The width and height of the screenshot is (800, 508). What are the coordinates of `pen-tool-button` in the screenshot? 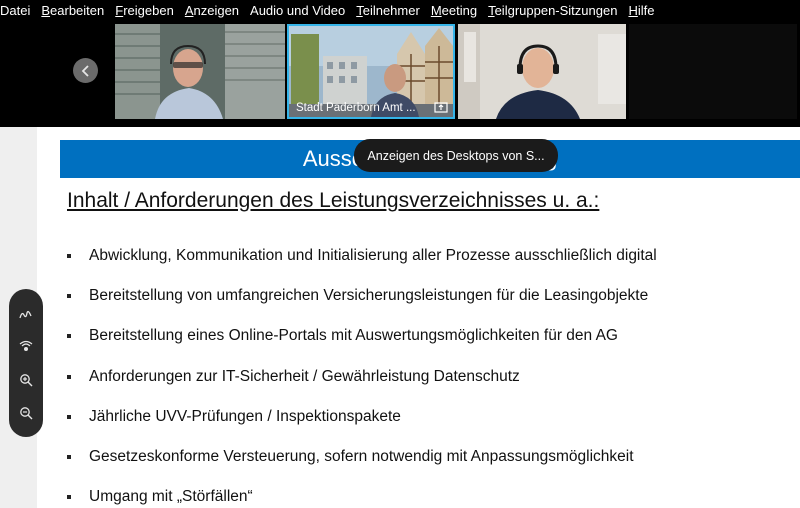 It's located at (26, 314).